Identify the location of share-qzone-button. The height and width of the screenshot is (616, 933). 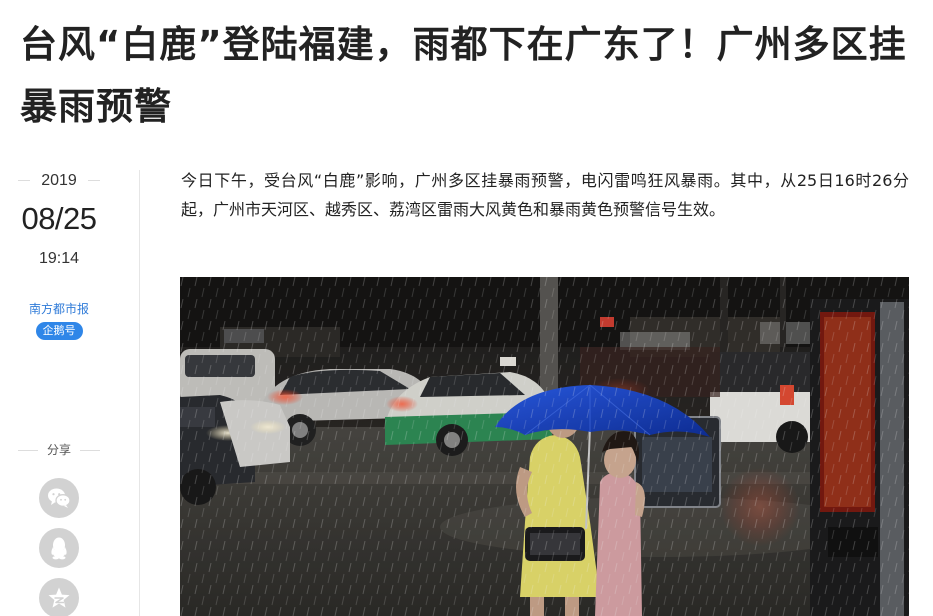
(59, 597).